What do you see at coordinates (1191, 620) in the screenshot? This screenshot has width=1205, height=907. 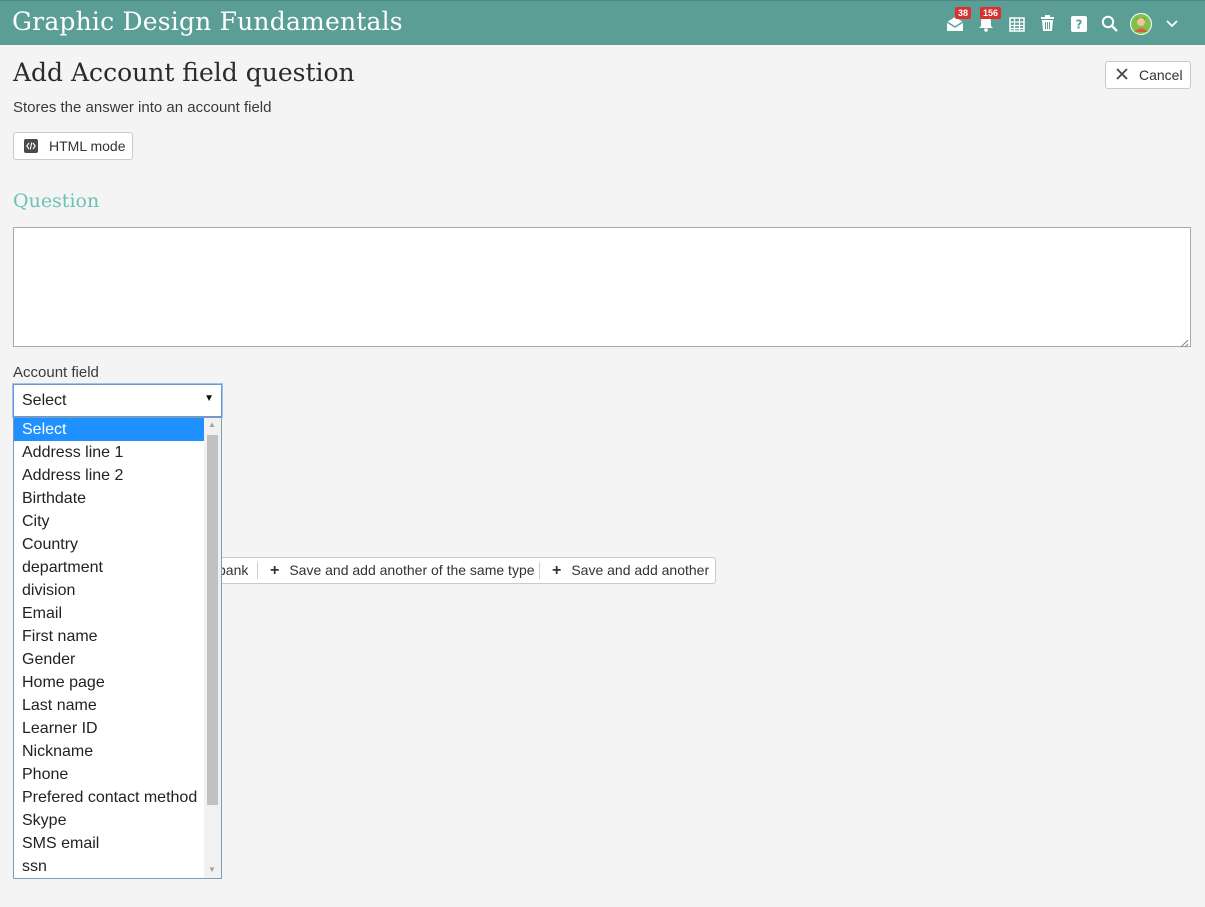 I see `resize-grip-icon` at bounding box center [1191, 620].